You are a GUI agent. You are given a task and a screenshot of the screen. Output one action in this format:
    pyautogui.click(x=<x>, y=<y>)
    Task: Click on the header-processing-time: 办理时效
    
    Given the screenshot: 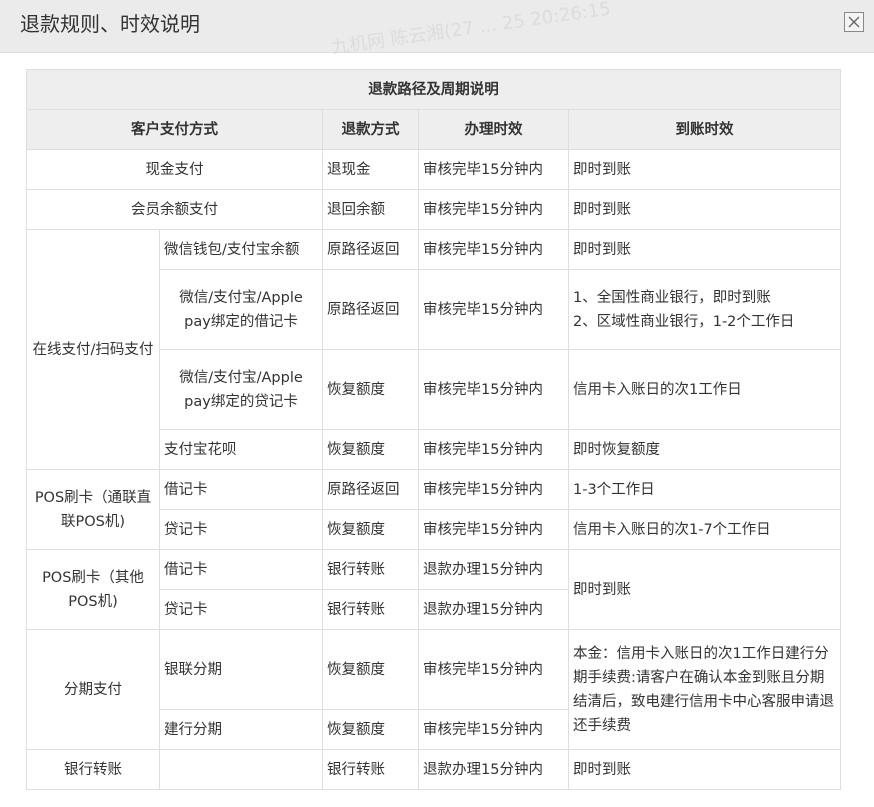 What is the action you would take?
    pyautogui.click(x=493, y=129)
    